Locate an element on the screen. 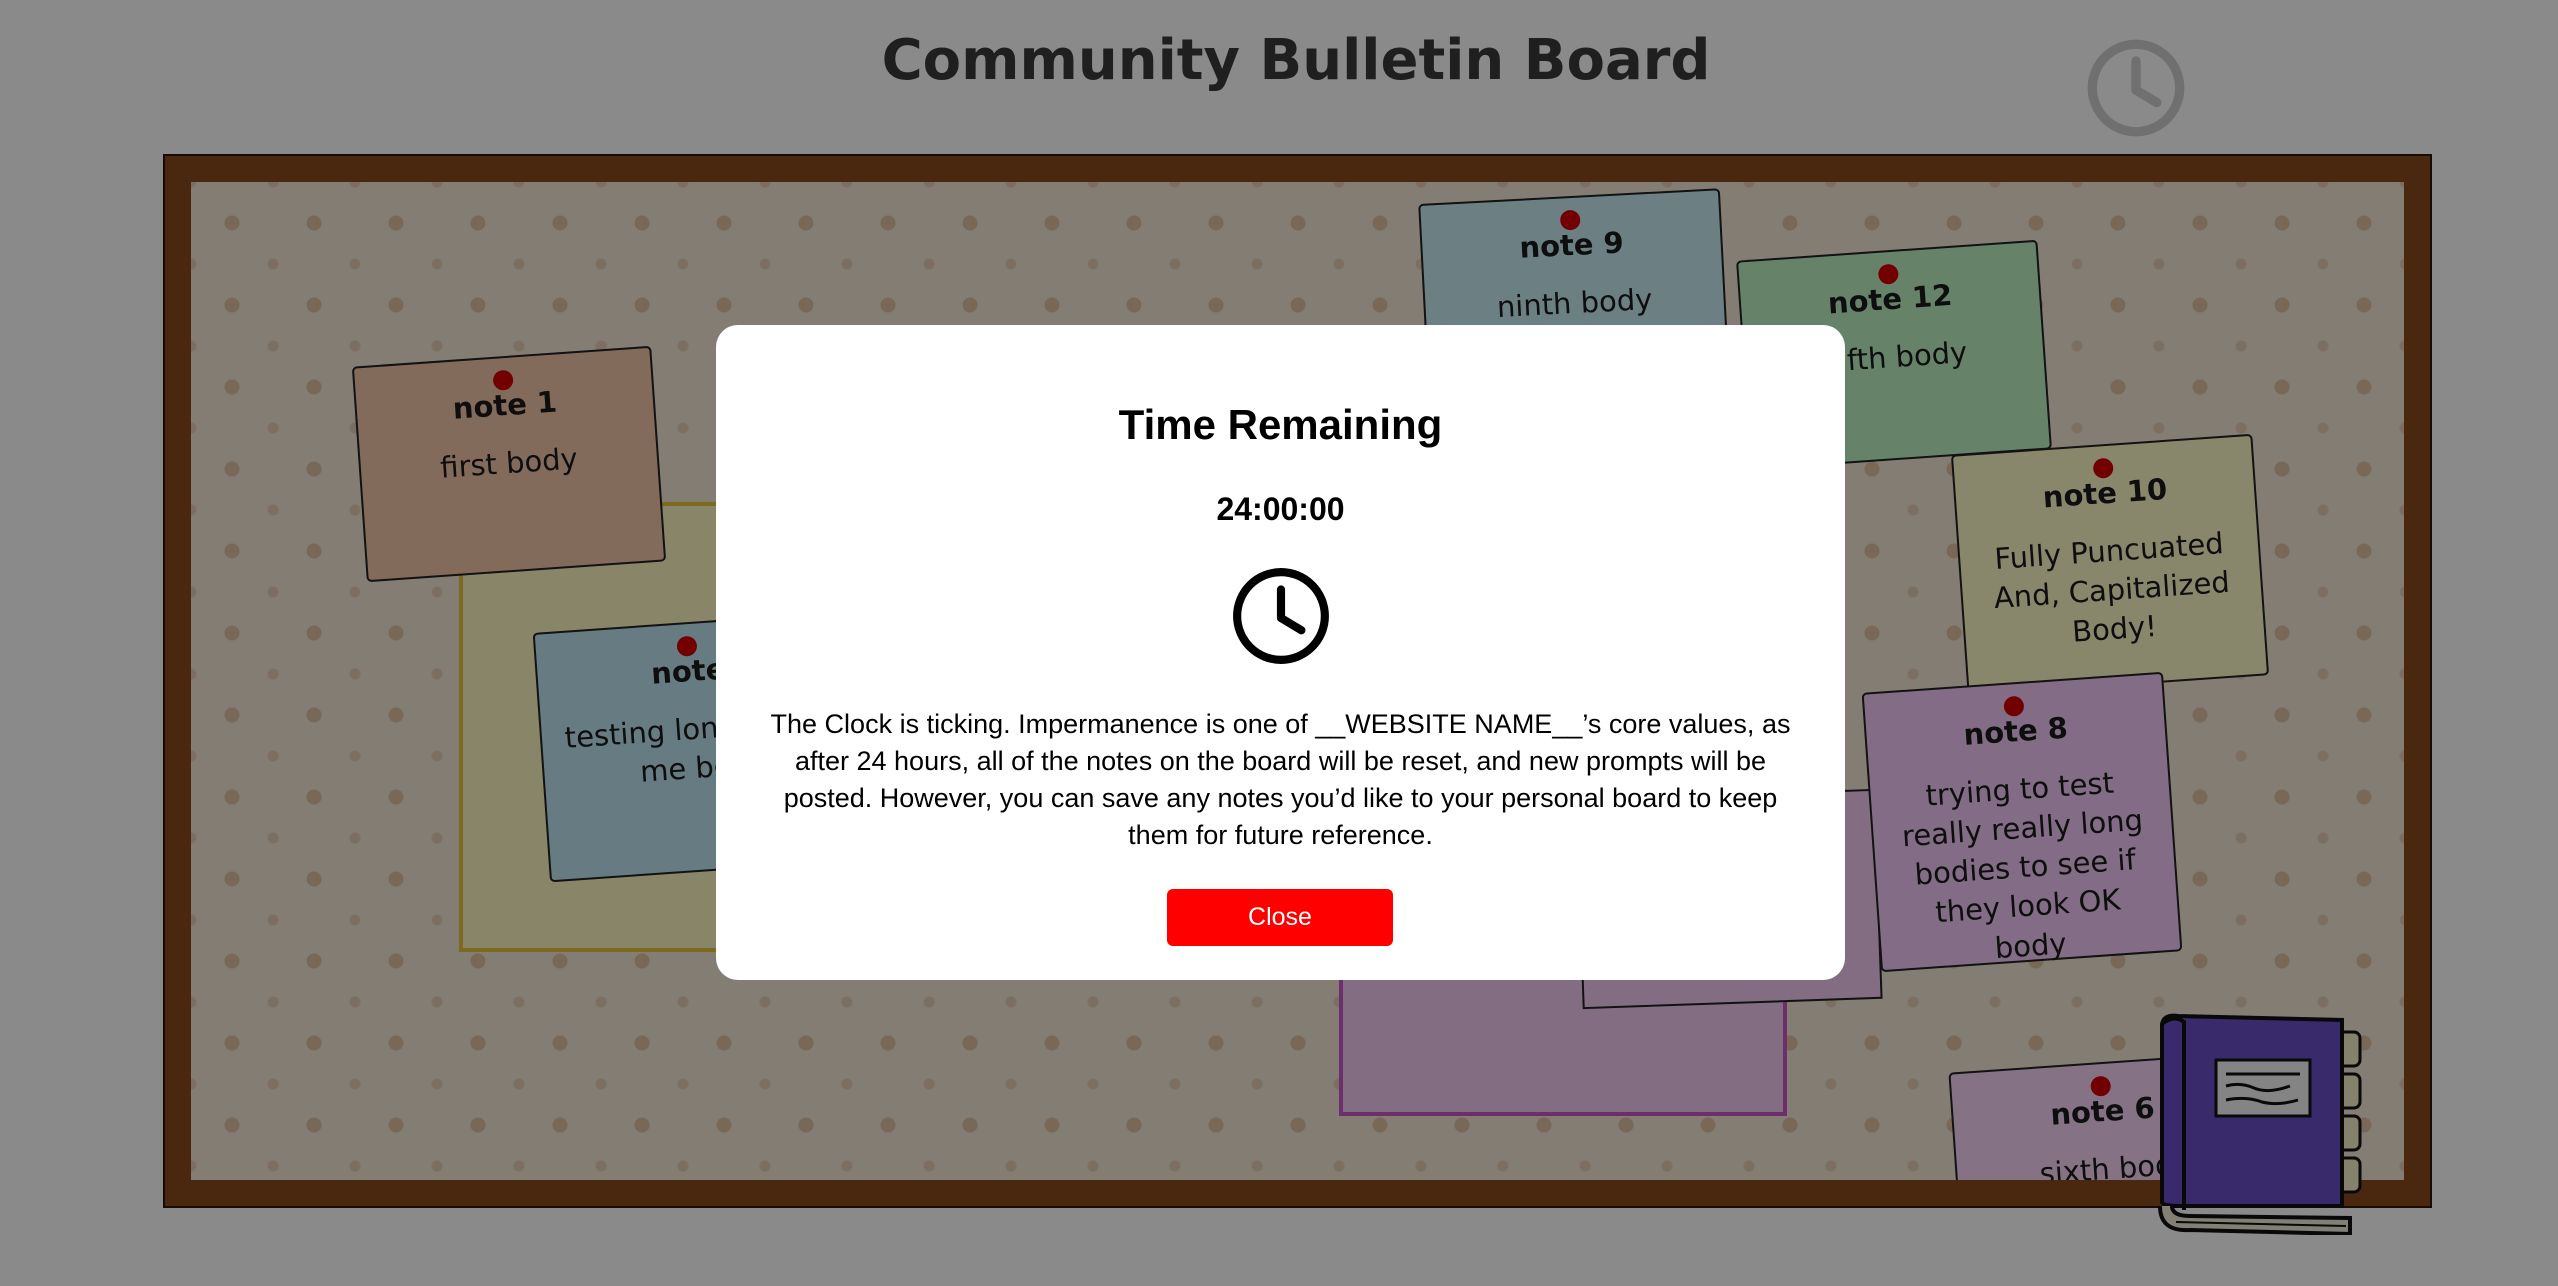 This screenshot has width=2558, height=1286. countdown-timer: 24:00:00 is located at coordinates (1280, 509).